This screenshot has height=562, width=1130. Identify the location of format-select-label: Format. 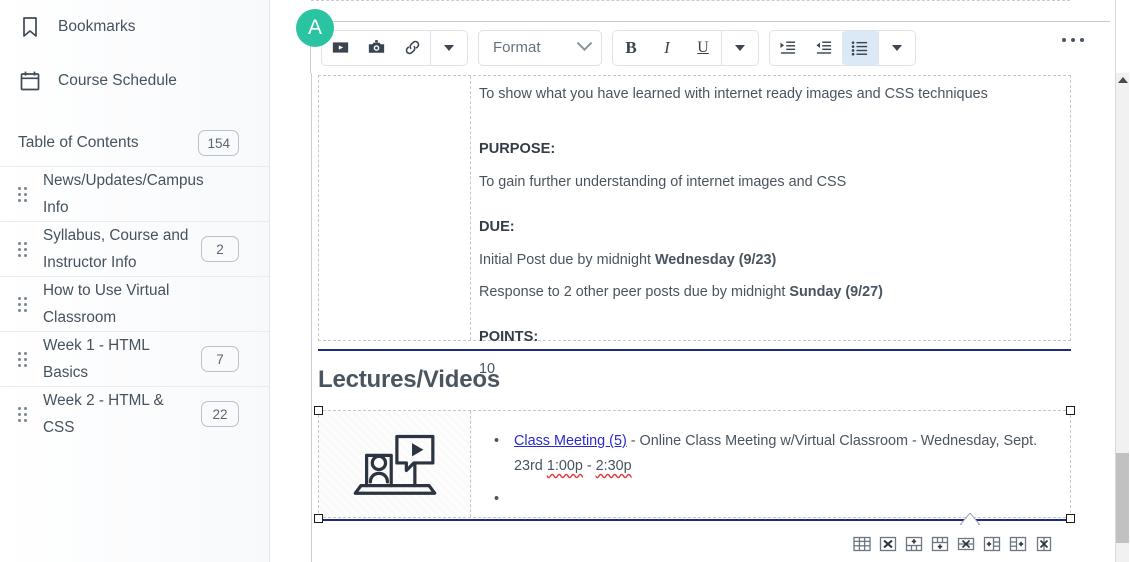
(517, 47).